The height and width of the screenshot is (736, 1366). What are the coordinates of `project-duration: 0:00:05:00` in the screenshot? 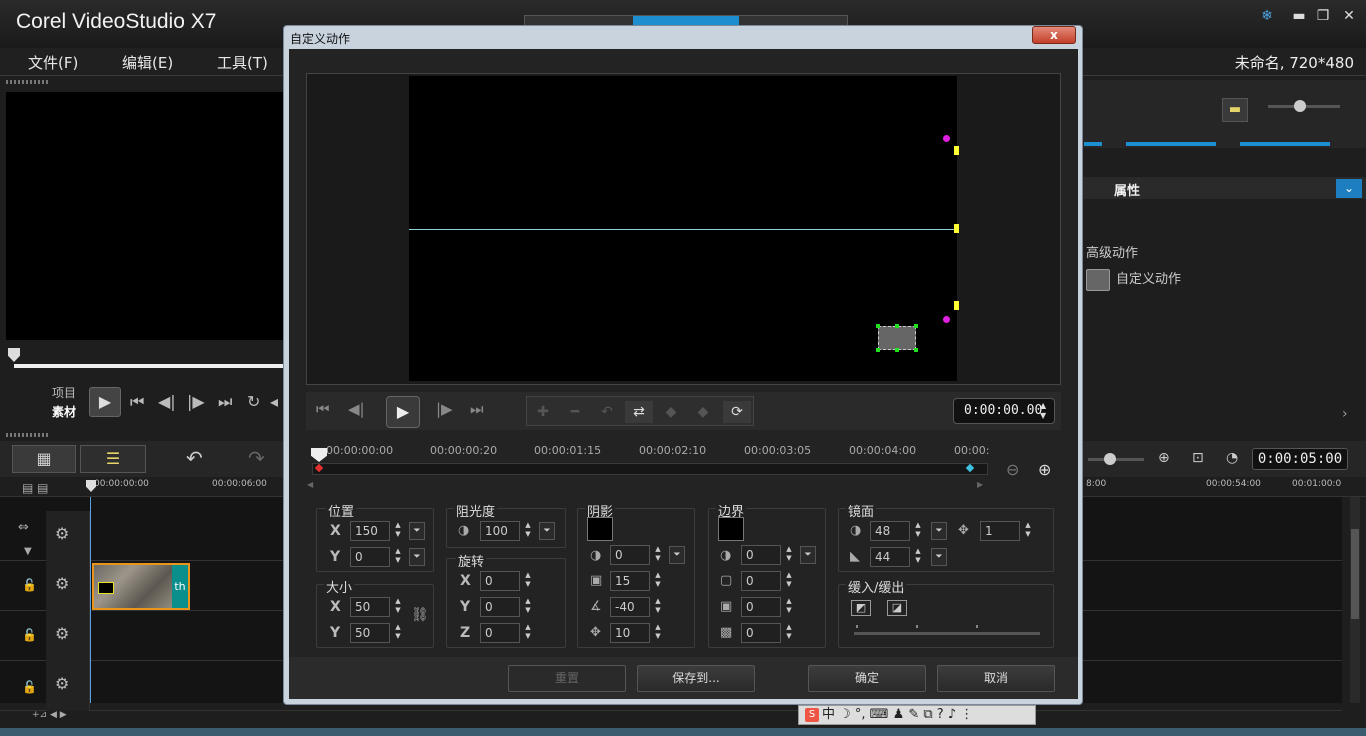 It's located at (1300, 459).